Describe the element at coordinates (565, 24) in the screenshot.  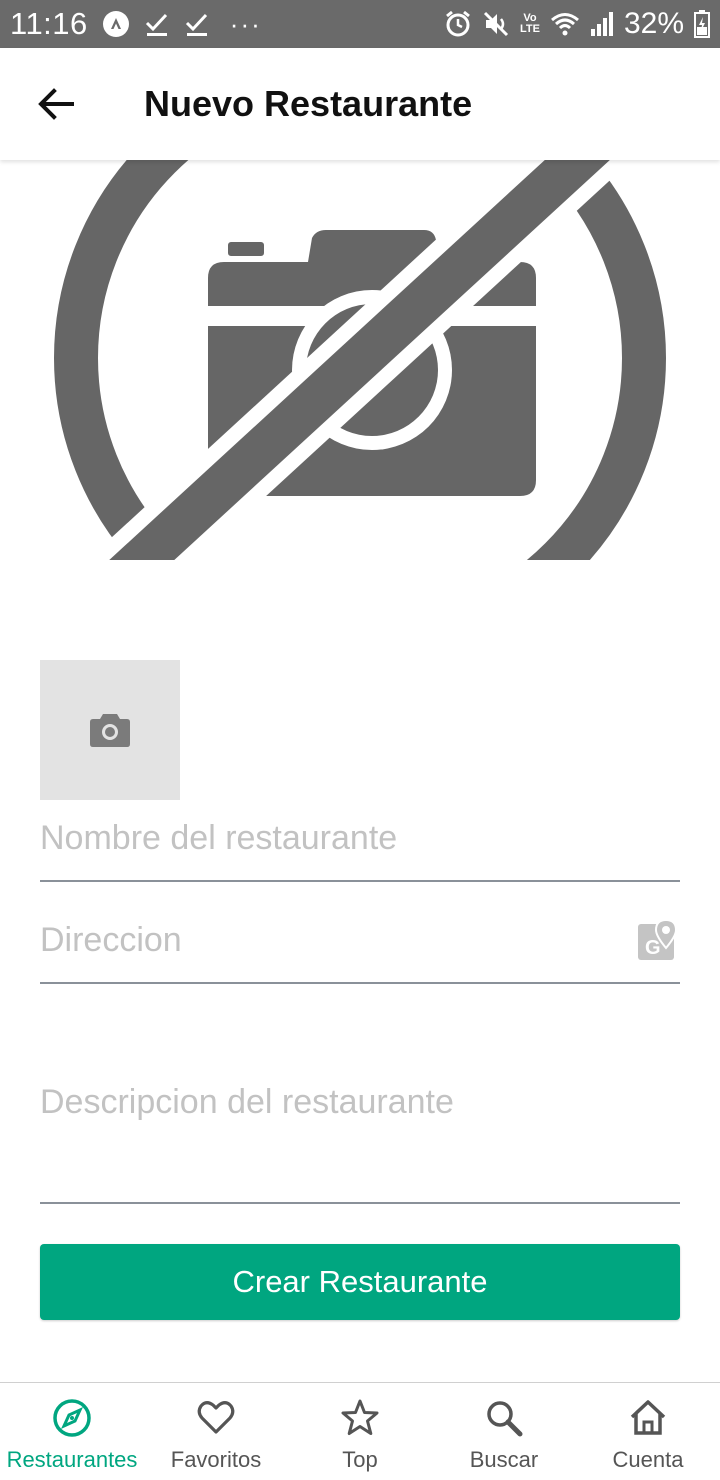
I see `wifi-icon` at that location.